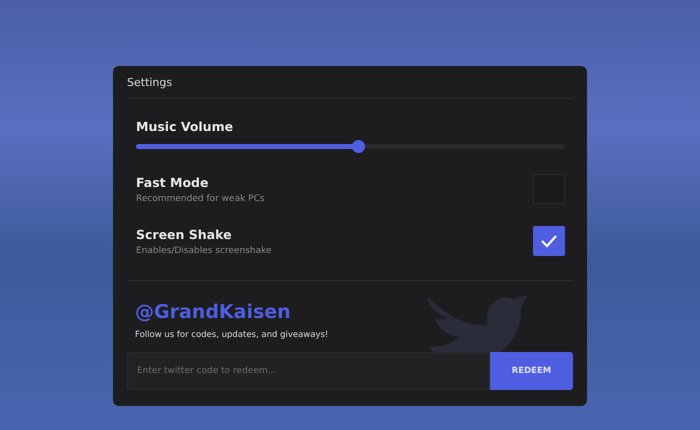  What do you see at coordinates (150, 83) in the screenshot?
I see `panel-title: Settings` at bounding box center [150, 83].